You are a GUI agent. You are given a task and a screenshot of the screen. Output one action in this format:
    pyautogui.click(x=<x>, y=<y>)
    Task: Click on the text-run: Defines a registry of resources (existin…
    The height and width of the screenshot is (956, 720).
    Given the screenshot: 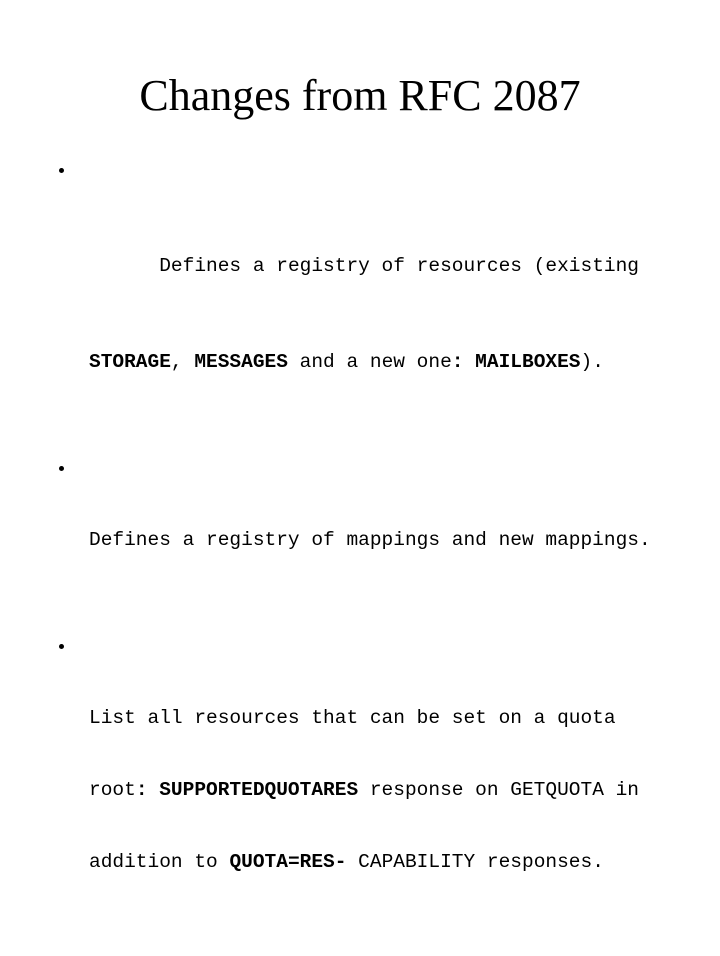 What is the action you would take?
    pyautogui.click(x=399, y=266)
    